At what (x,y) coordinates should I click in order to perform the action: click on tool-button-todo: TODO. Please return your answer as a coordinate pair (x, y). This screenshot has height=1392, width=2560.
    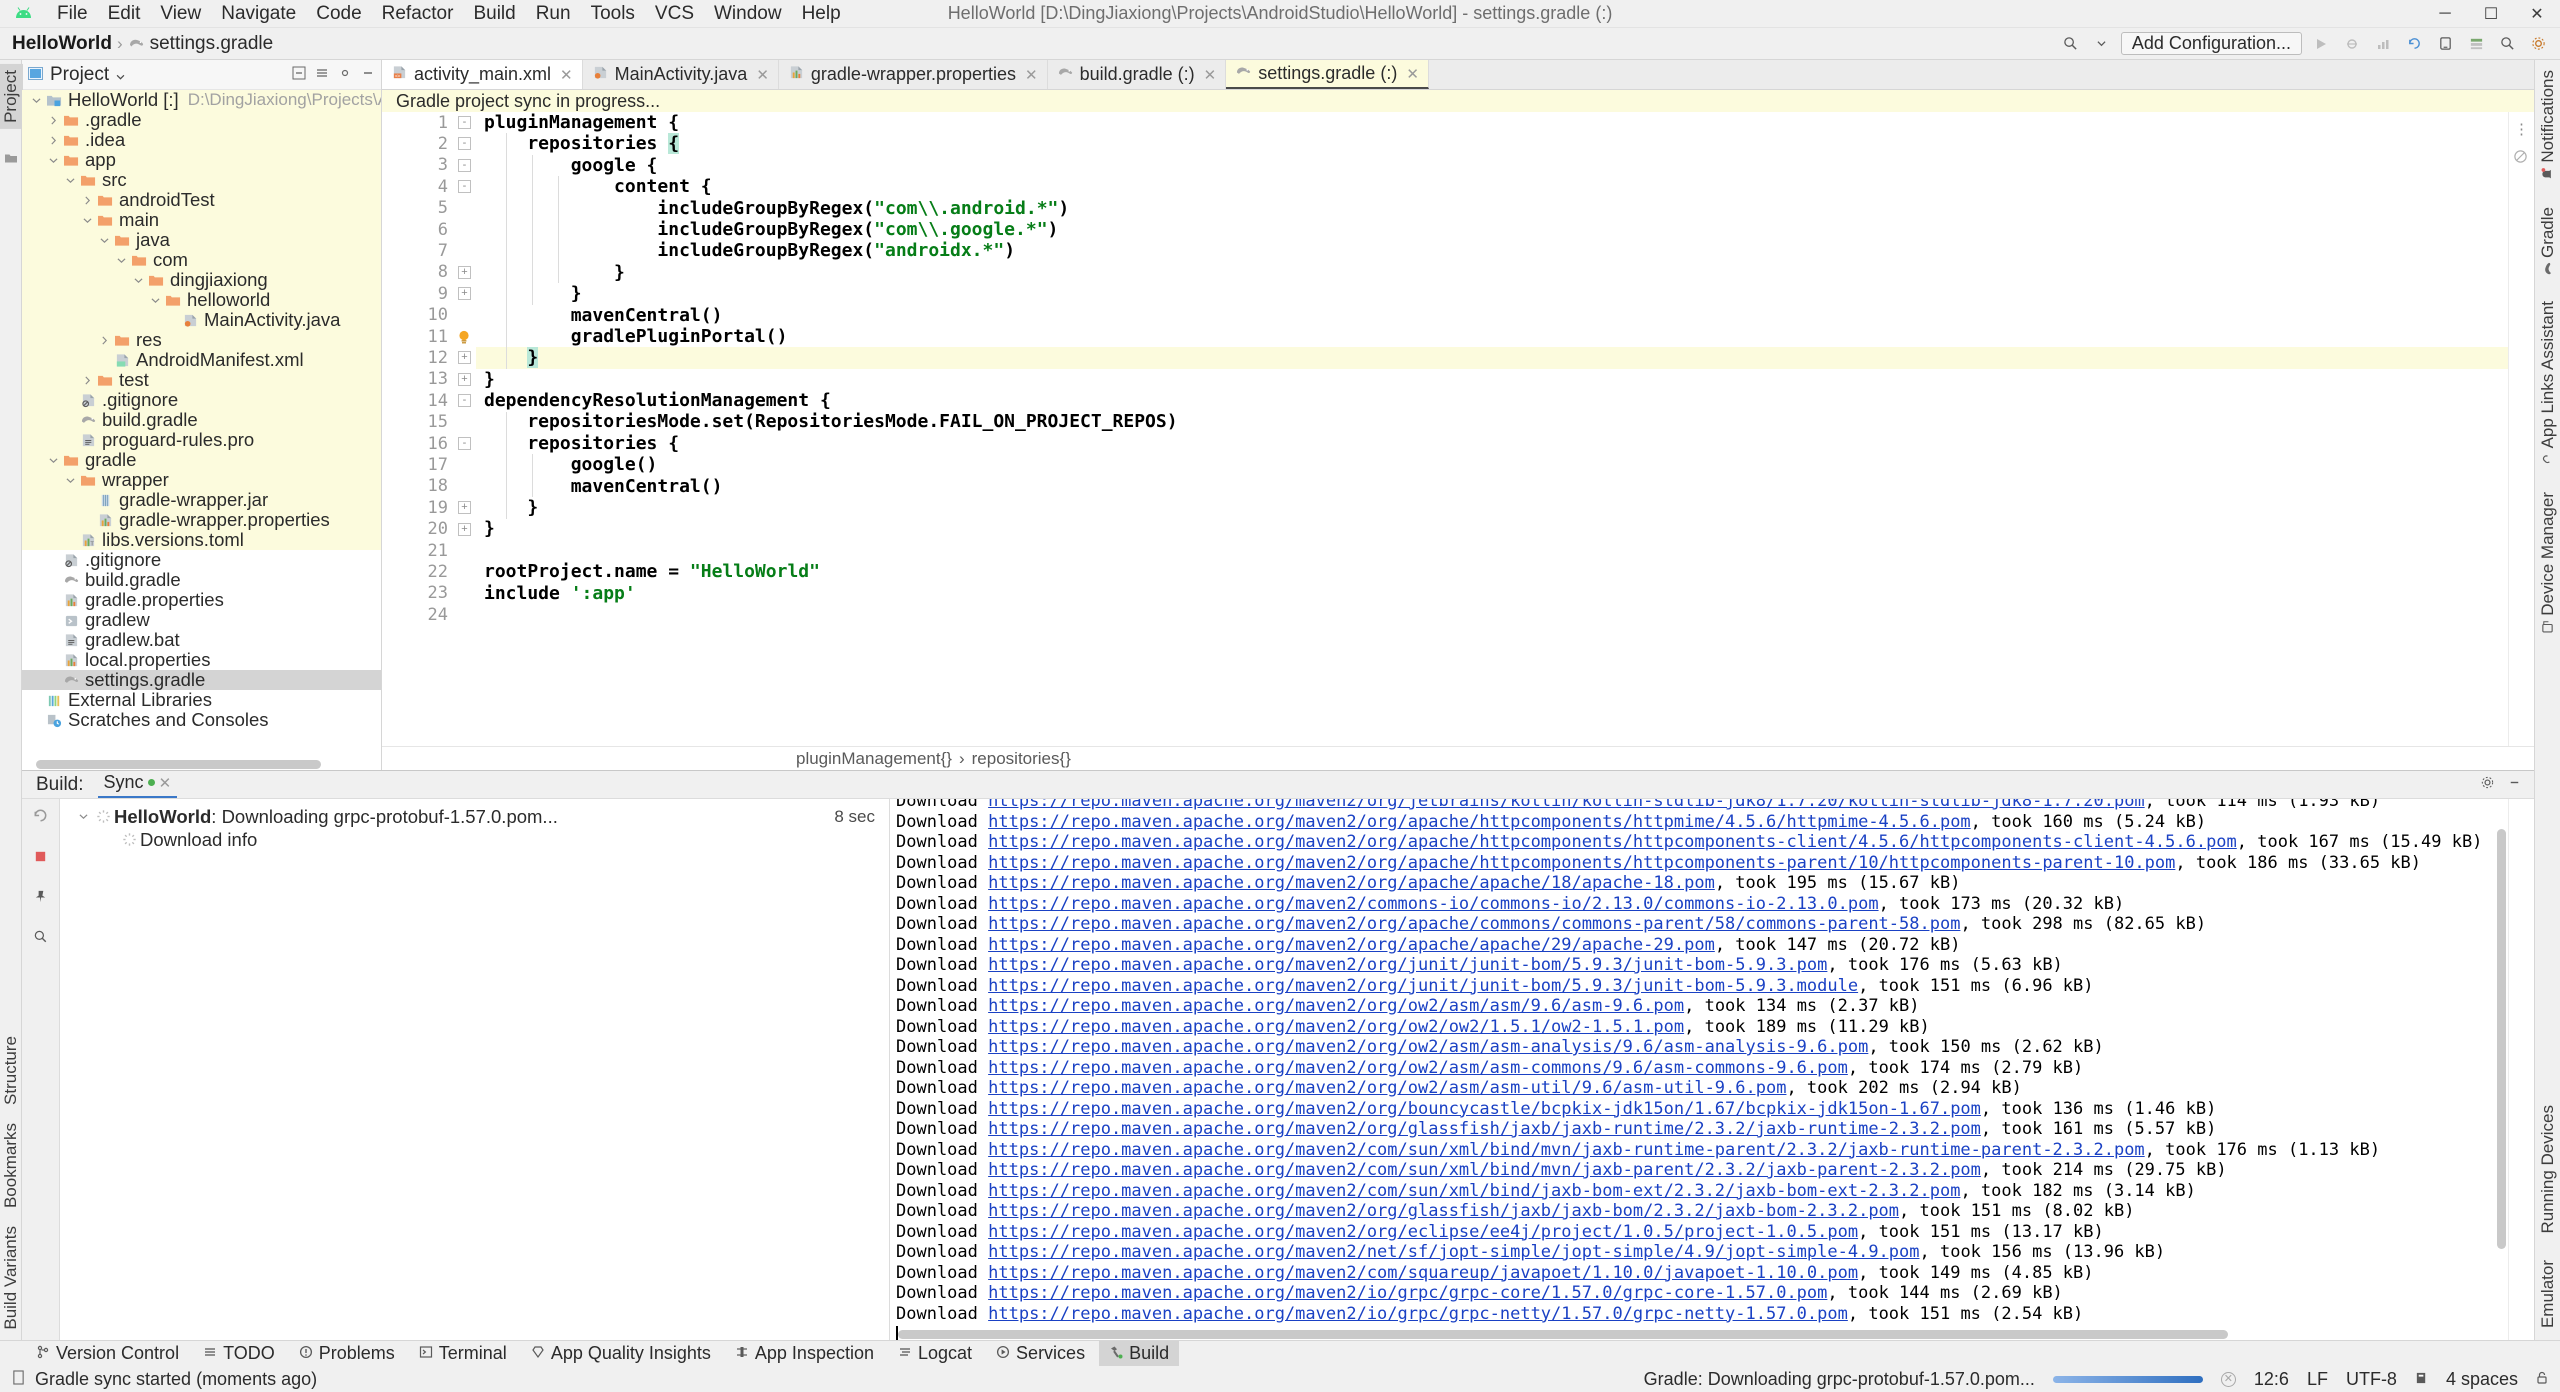
    Looking at the image, I should click on (239, 1353).